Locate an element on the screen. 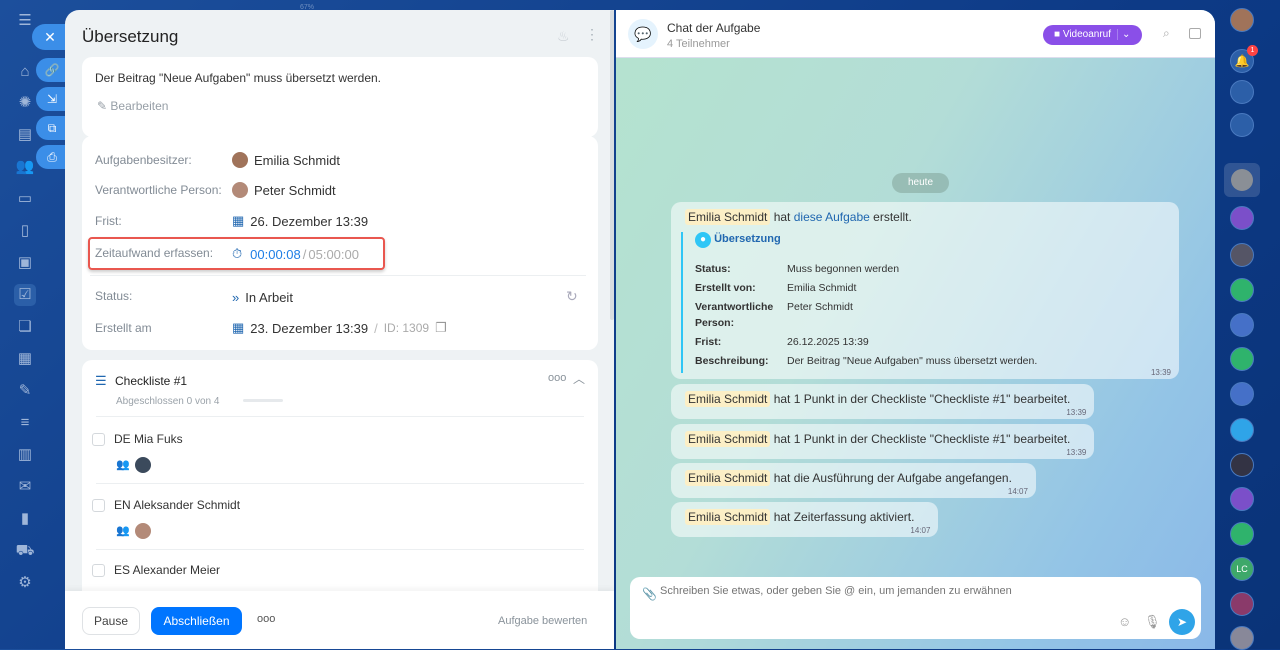  rate-task-link: Aufgabe bewerten is located at coordinates (542, 621).